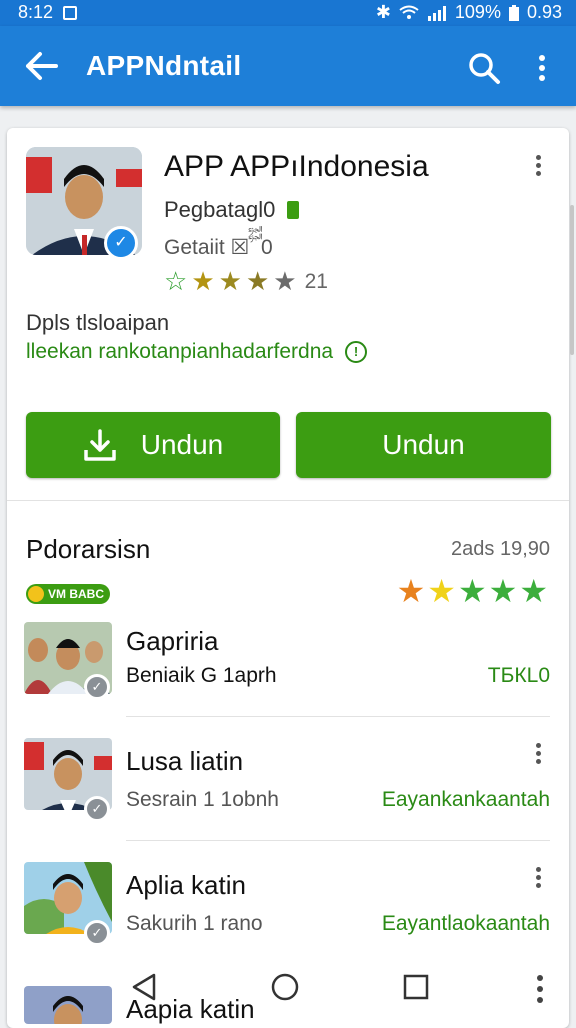  I want to click on nav-home-icon, so click(285, 987).